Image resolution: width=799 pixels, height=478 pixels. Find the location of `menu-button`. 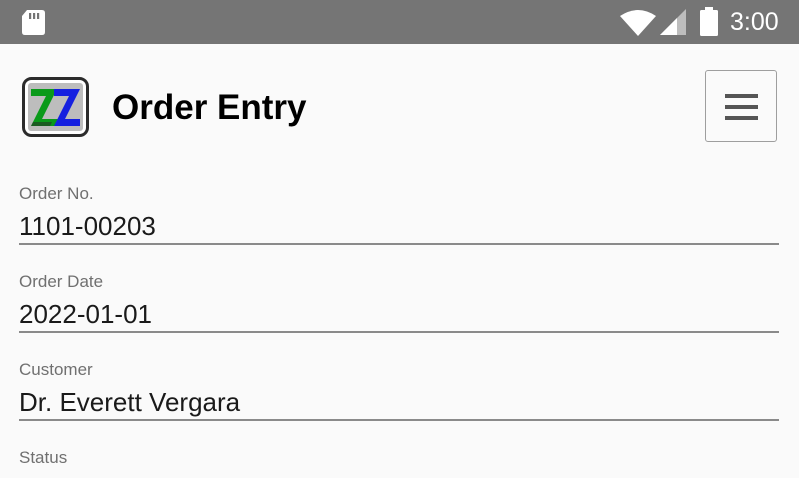

menu-button is located at coordinates (741, 106).